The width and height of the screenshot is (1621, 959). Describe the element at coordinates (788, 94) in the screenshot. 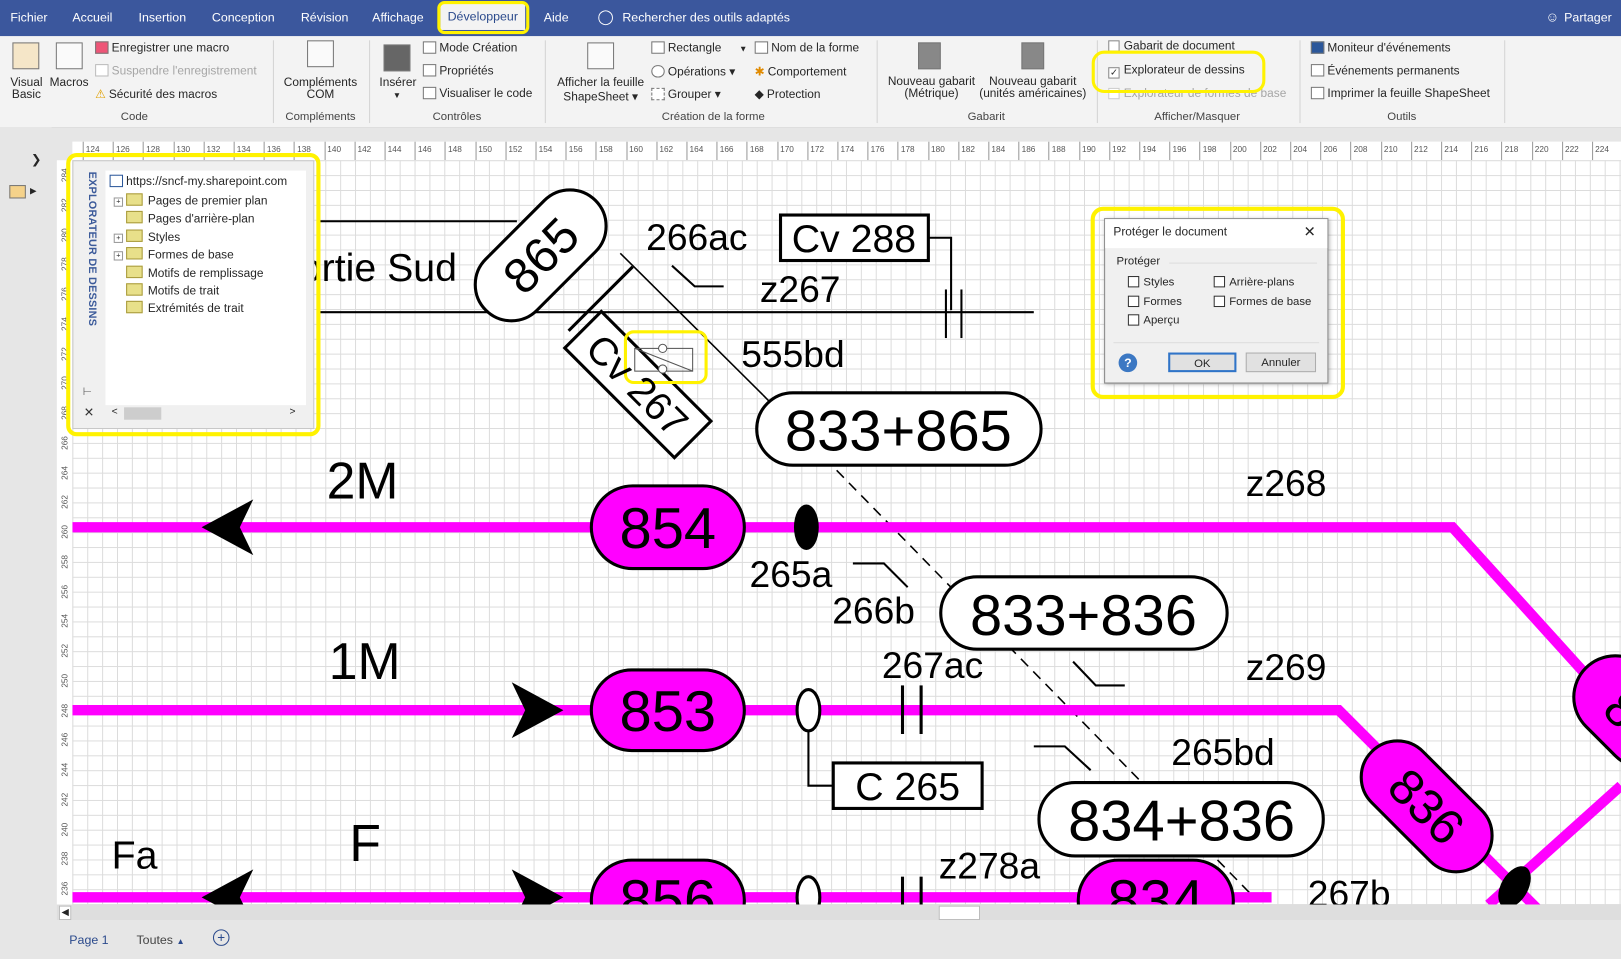

I see `protection-button: ◆ Protection` at that location.